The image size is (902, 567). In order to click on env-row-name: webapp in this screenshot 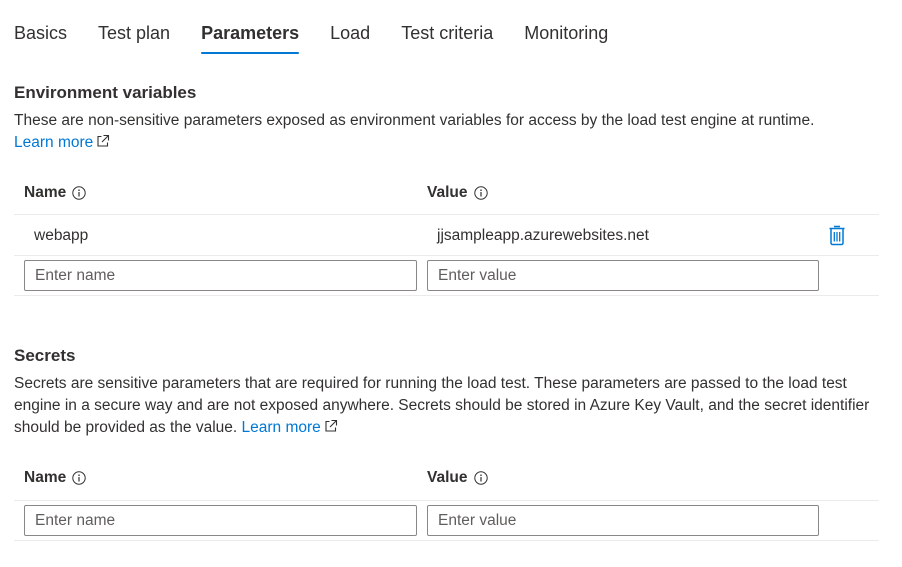, I will do `click(61, 235)`.